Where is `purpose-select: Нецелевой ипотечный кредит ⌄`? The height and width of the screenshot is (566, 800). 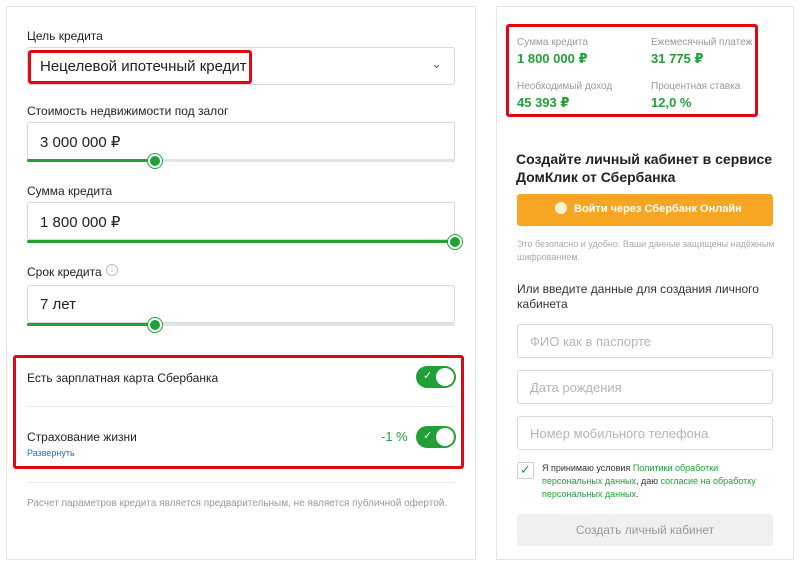 purpose-select: Нецелевой ипотечный кредит ⌄ is located at coordinates (241, 66).